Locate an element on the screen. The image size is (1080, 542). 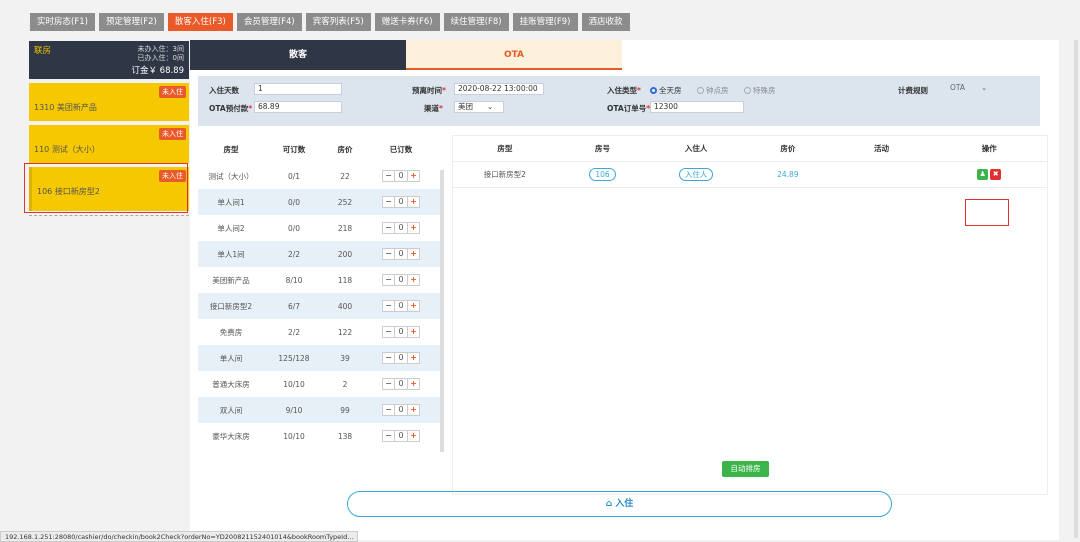
table-cell: 2 is located at coordinates (345, 384).